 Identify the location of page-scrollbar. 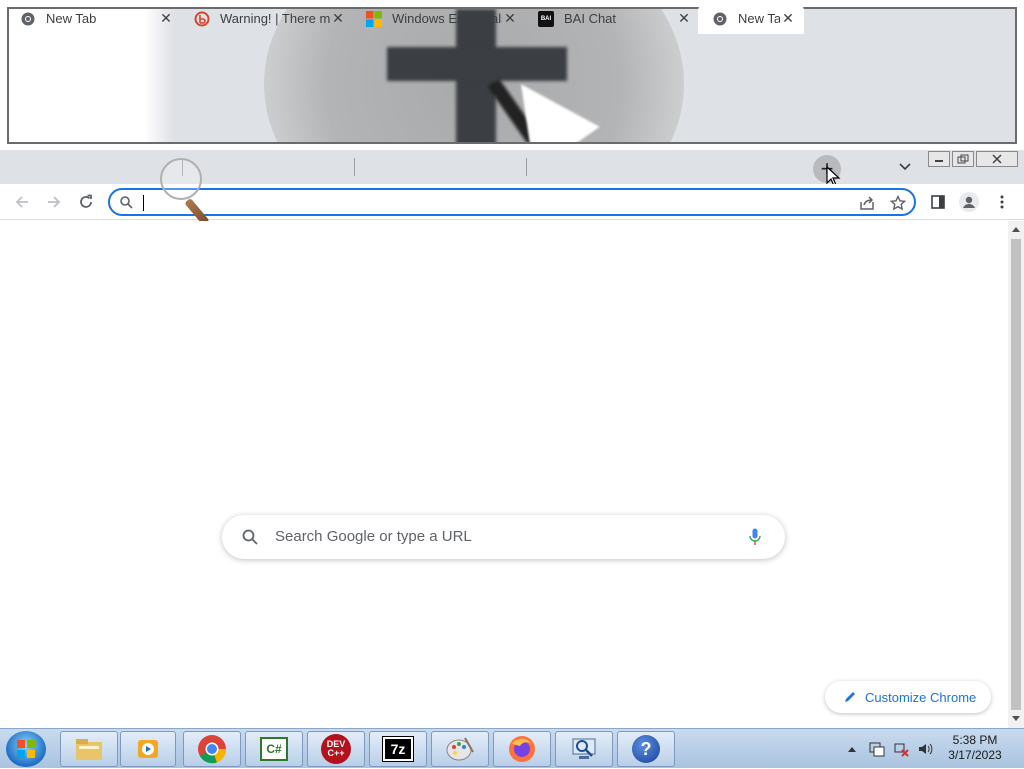
(1016, 474).